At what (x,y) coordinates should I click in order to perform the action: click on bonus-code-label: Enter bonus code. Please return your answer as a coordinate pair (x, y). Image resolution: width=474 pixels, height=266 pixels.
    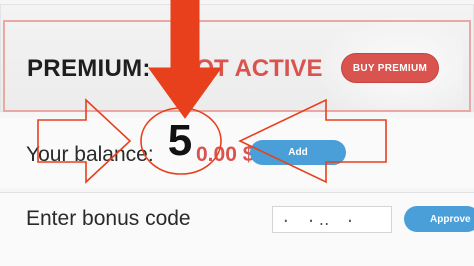
    Looking at the image, I should click on (108, 218).